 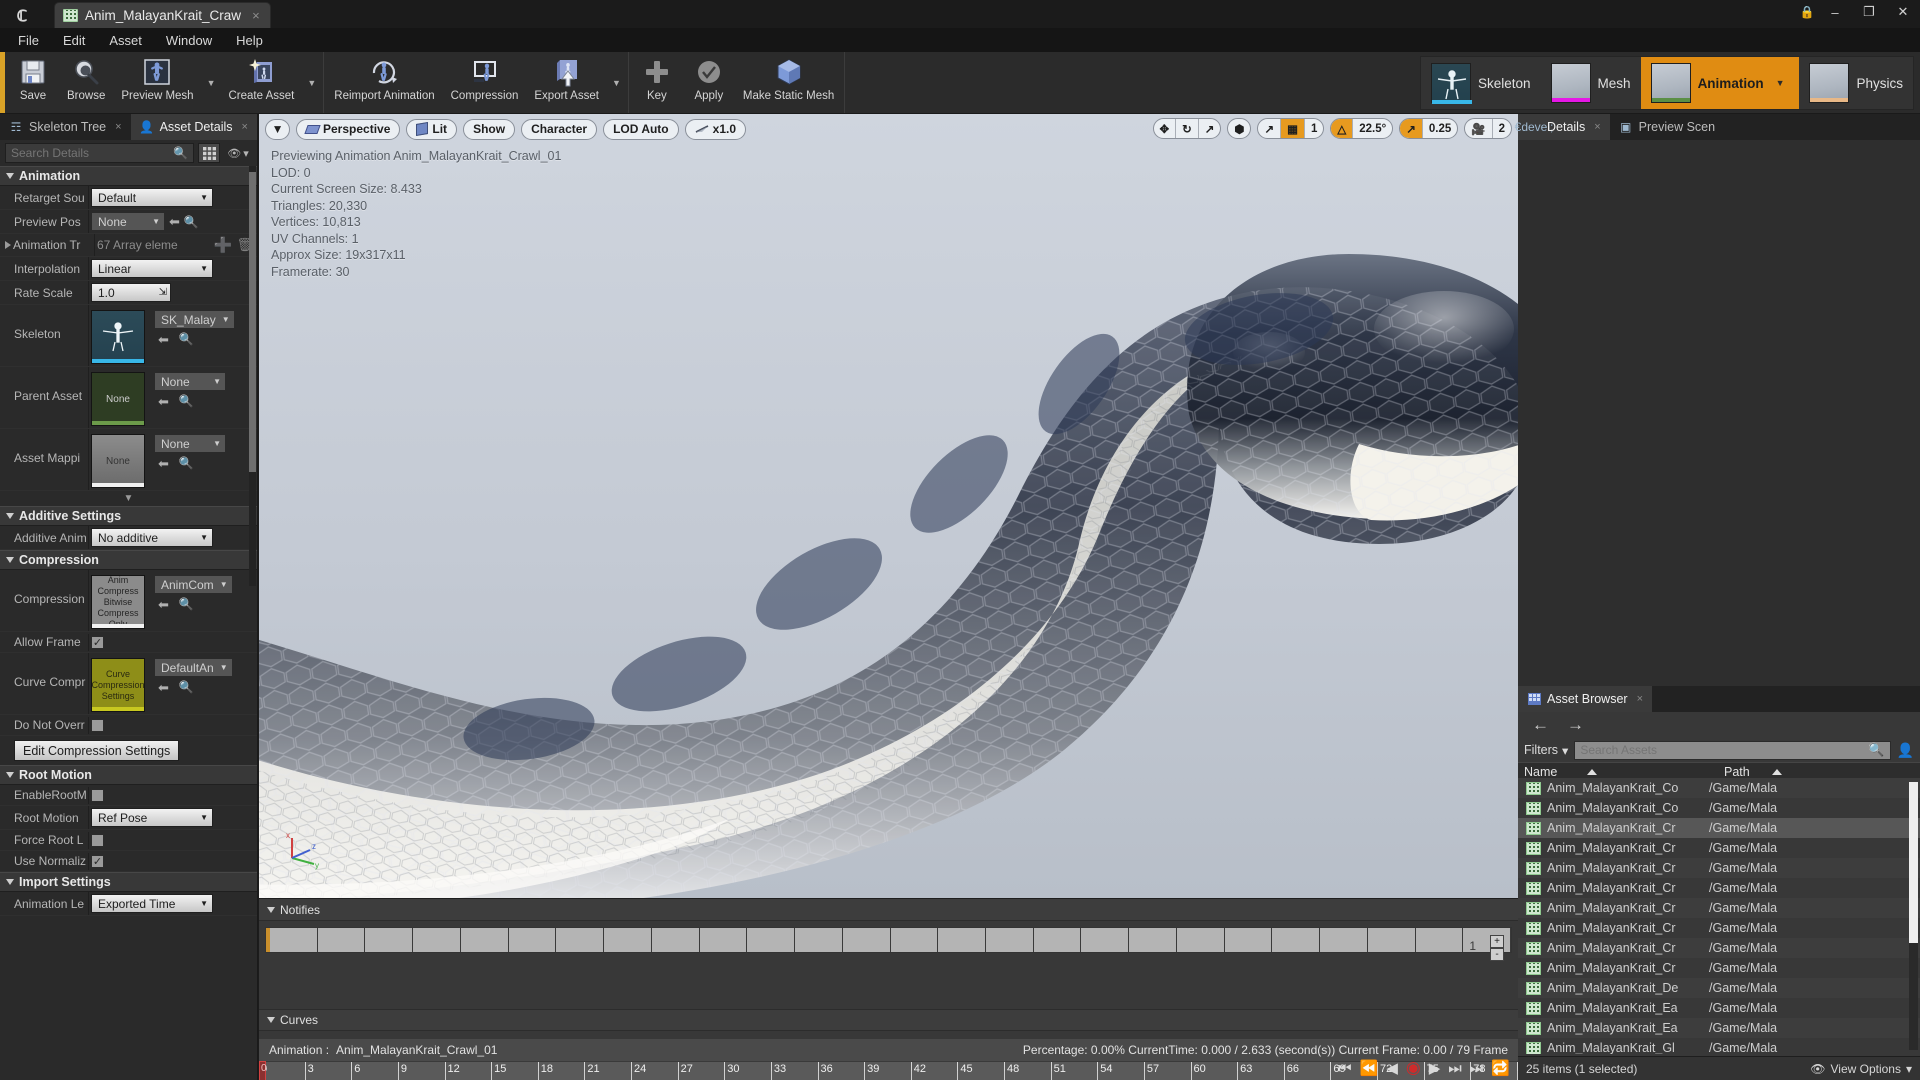 I want to click on playhead: 0, so click(x=263, y=1070).